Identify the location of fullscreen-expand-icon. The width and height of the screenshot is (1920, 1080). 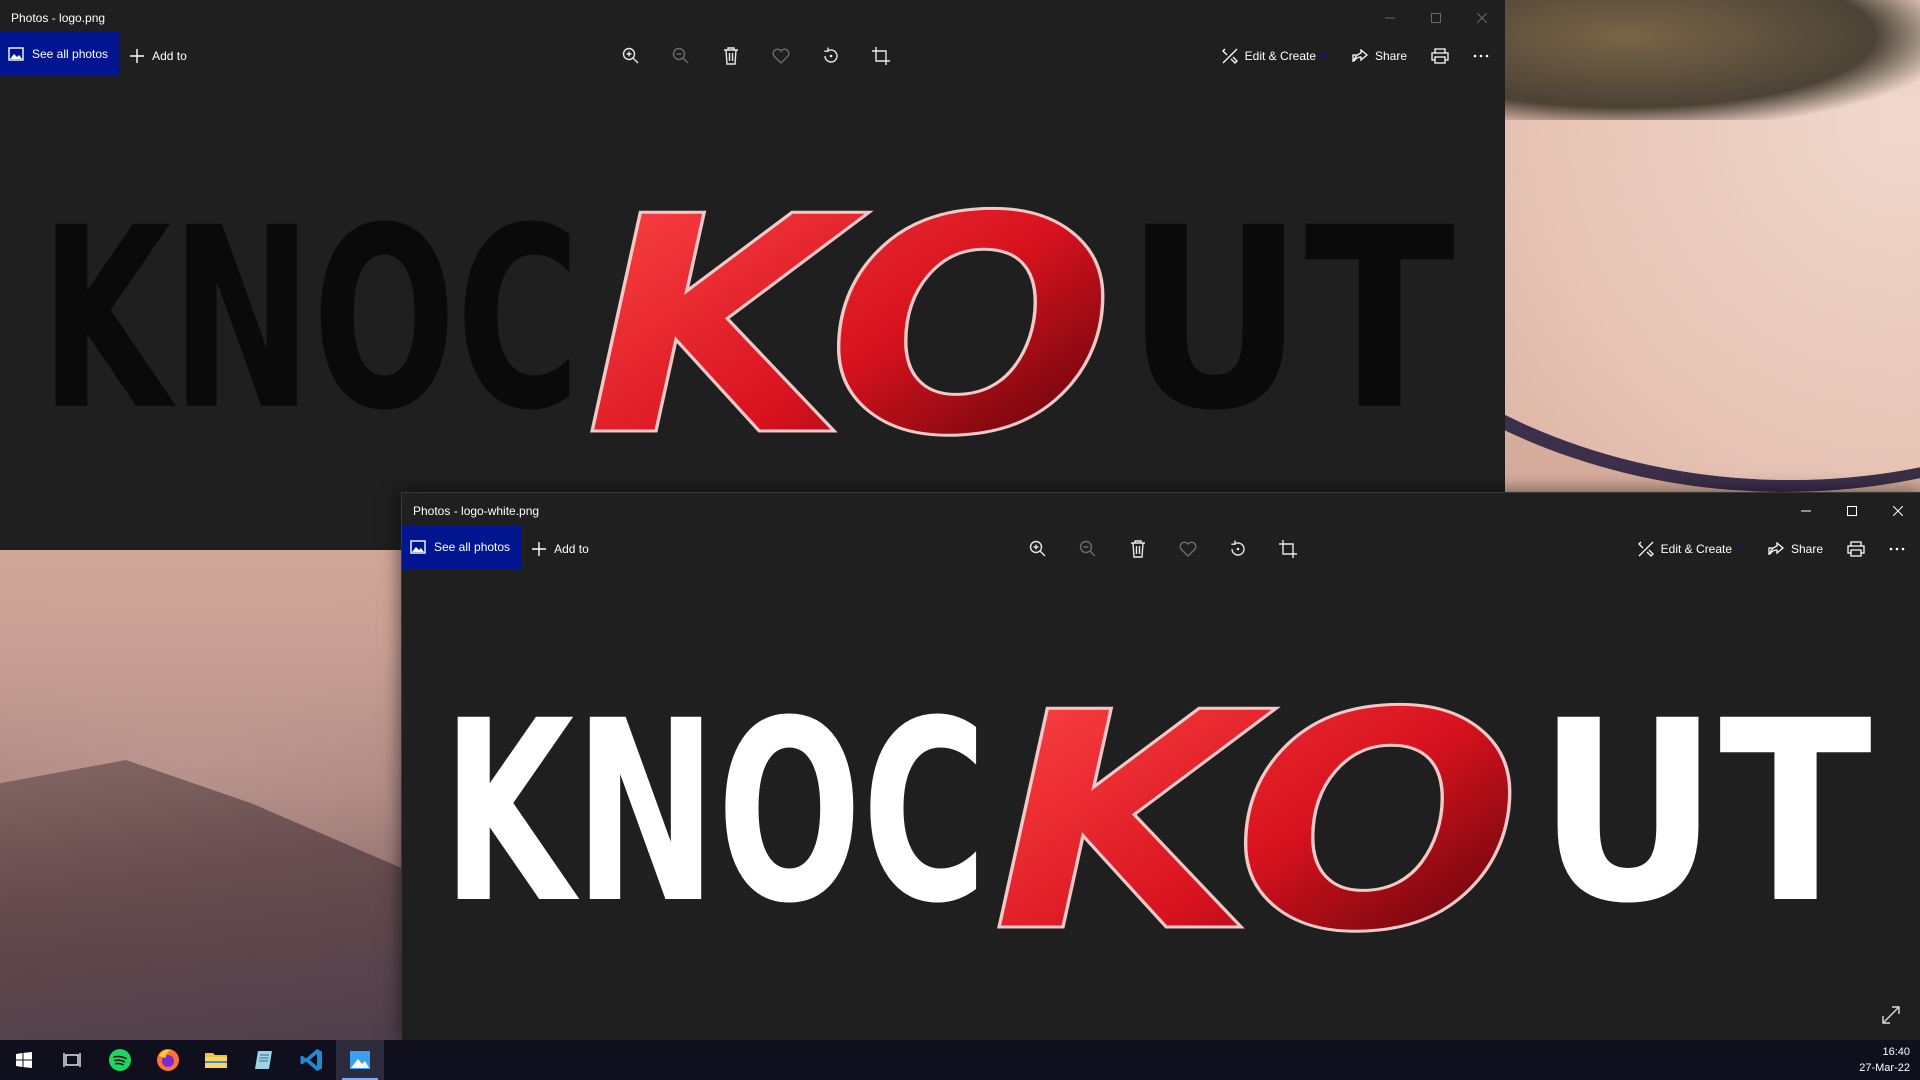
(1891, 1015).